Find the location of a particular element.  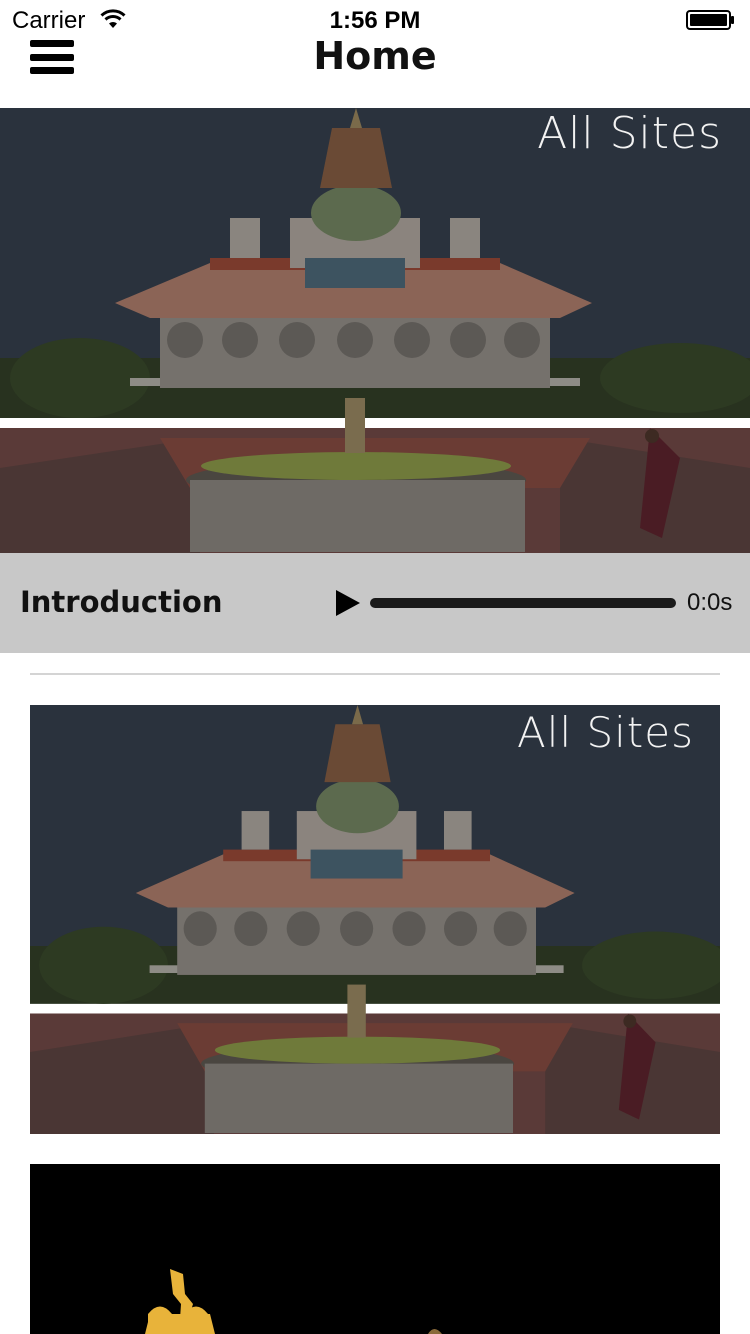

card-overlay-text: All Sites is located at coordinates (605, 732).